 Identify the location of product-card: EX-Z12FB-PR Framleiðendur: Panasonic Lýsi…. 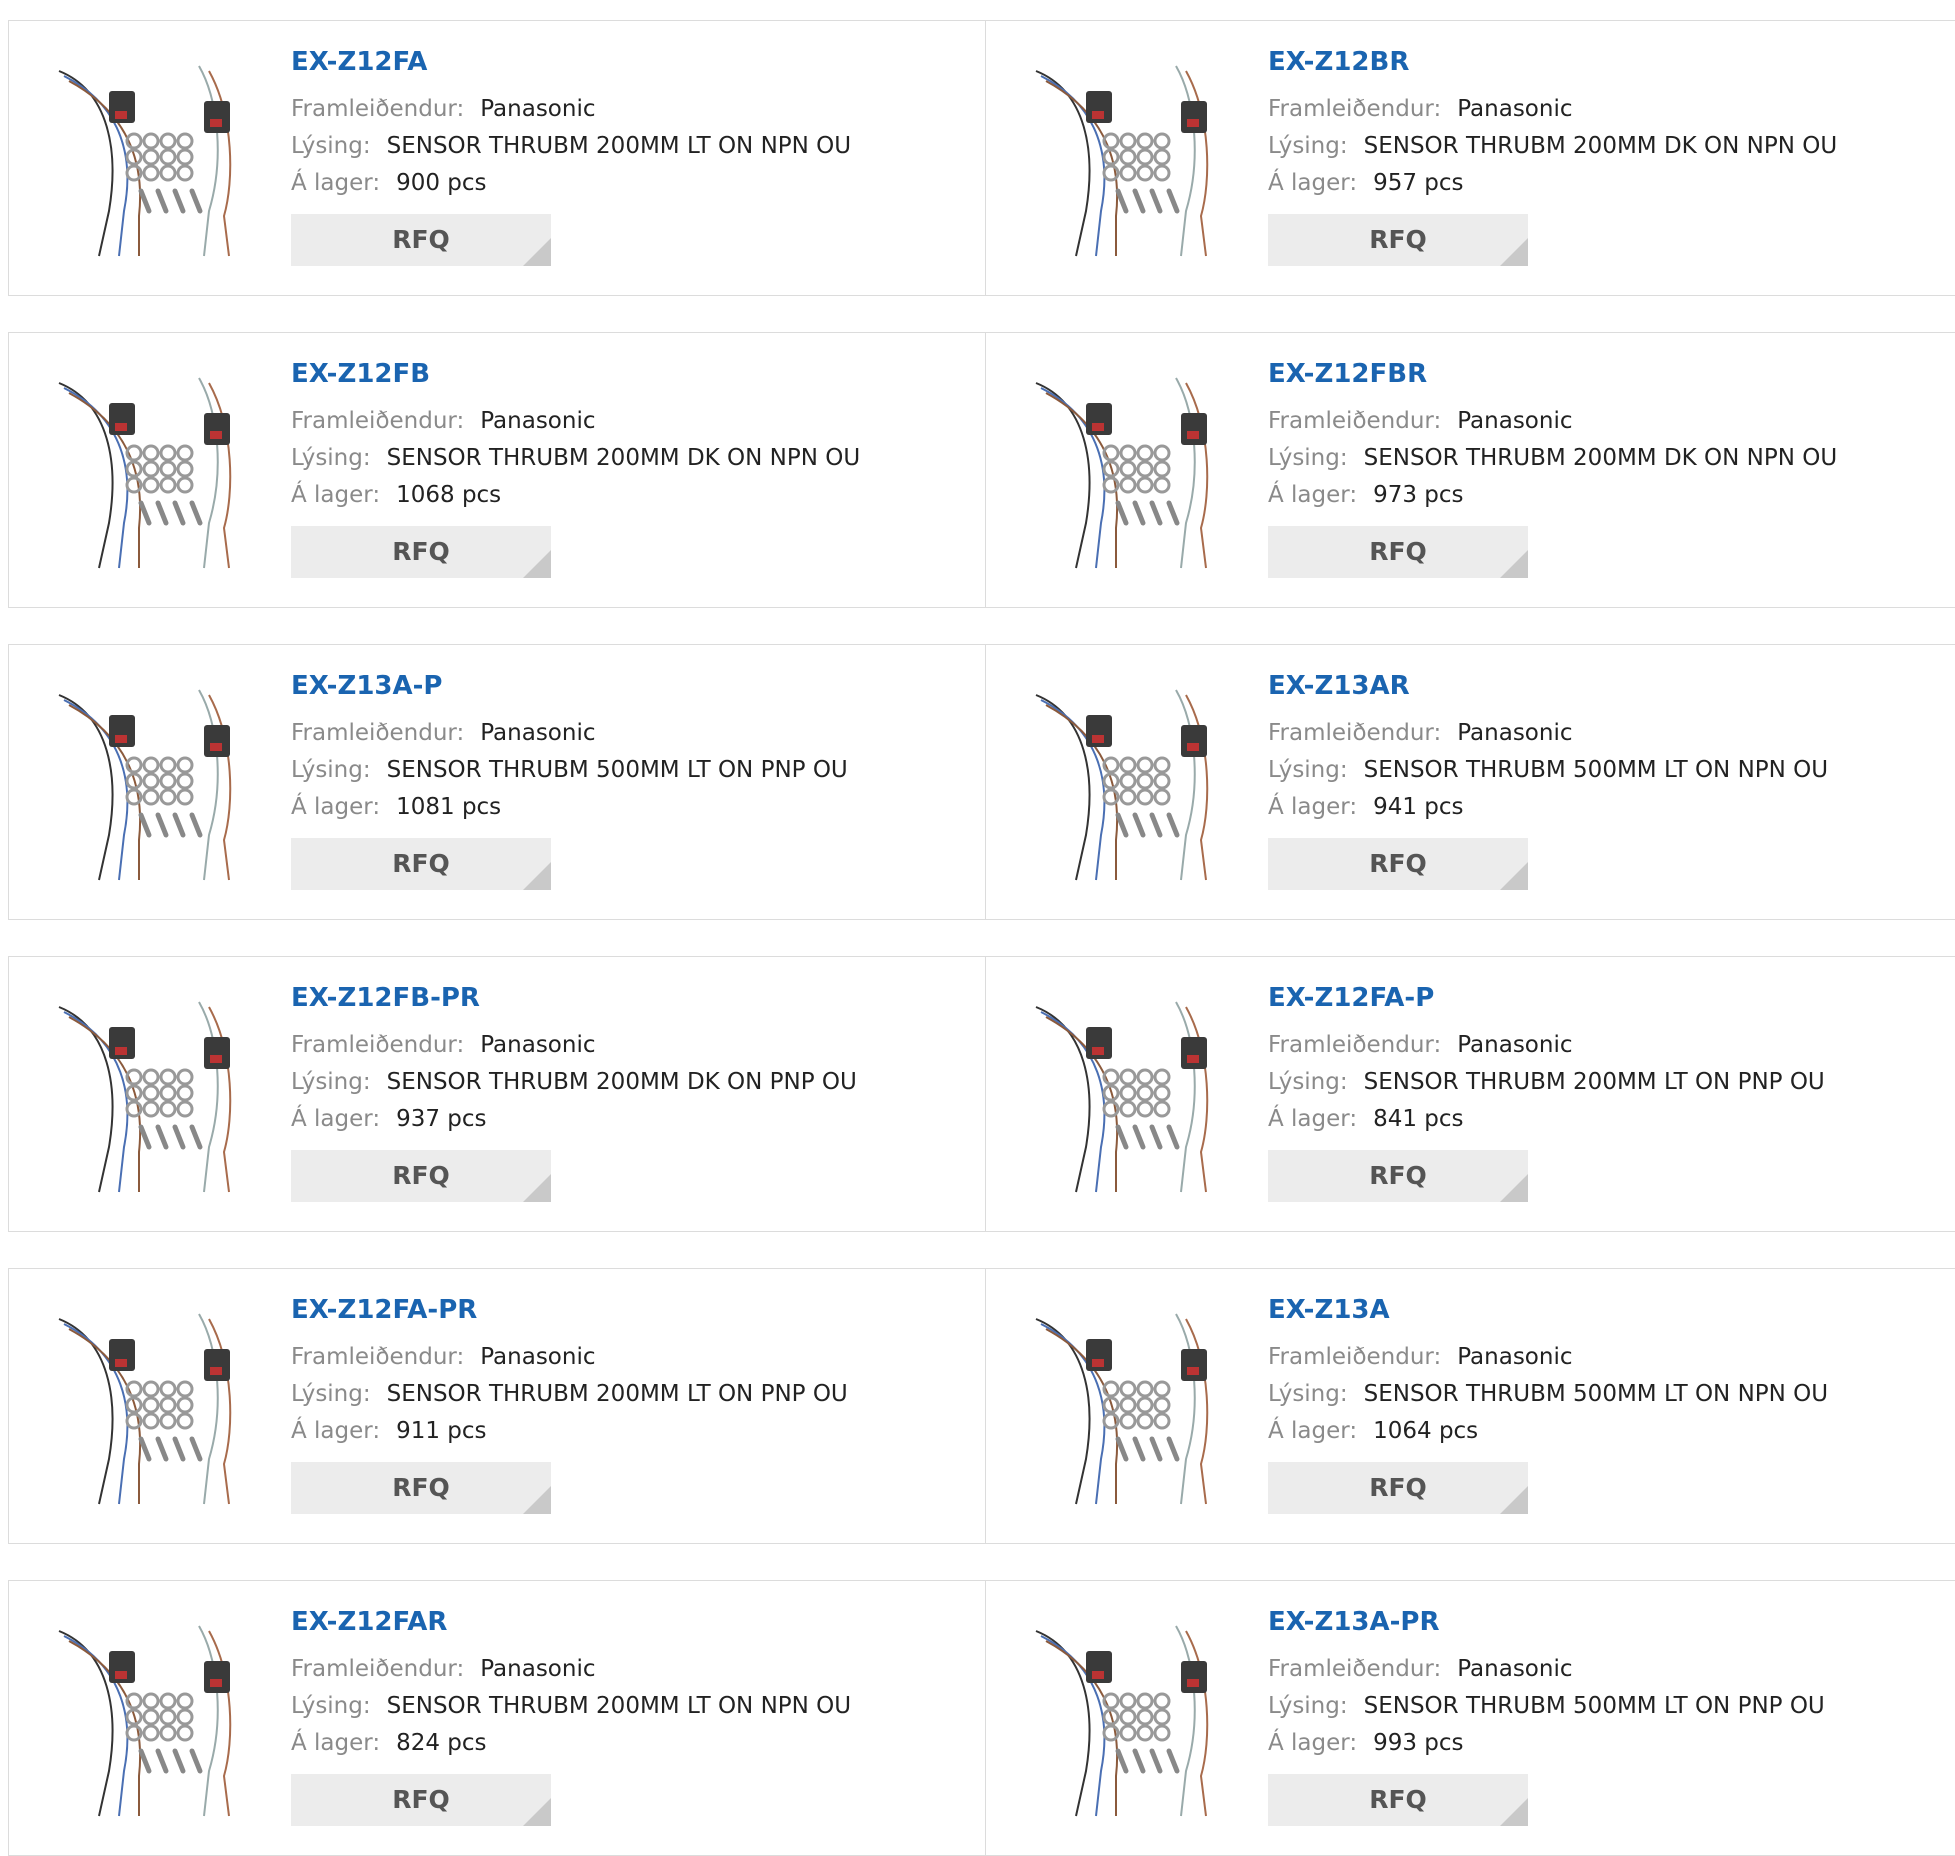
(497, 1094).